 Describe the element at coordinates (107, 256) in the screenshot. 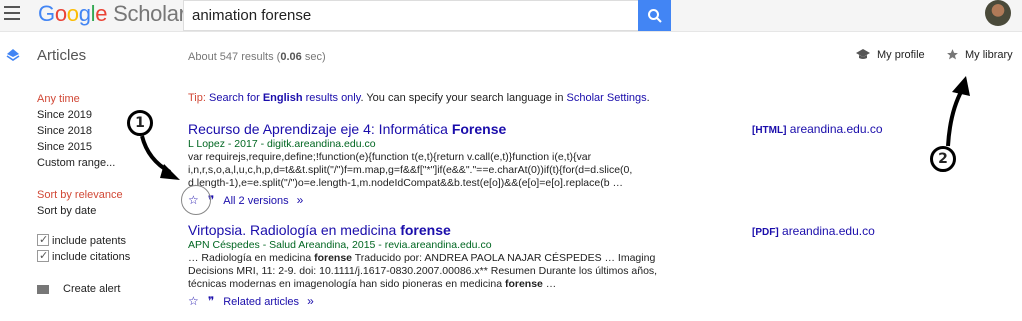

I see `include-citations-option: include citations` at that location.